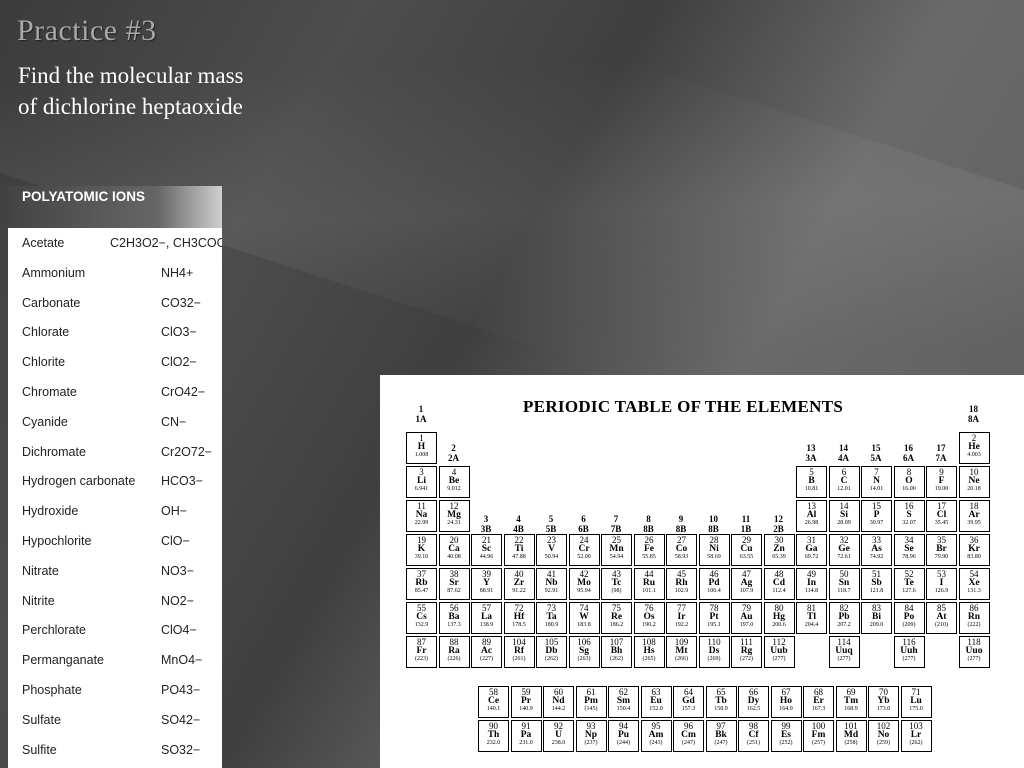 The image size is (1024, 768). Describe the element at coordinates (421, 591) in the screenshot. I see `atomic-mass: 85.47` at that location.